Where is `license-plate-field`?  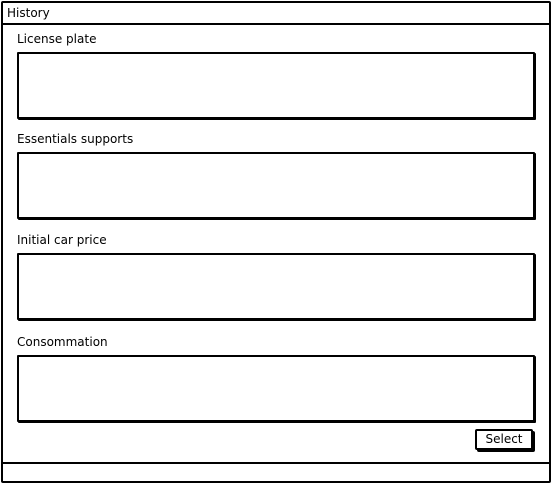 license-plate-field is located at coordinates (276, 85).